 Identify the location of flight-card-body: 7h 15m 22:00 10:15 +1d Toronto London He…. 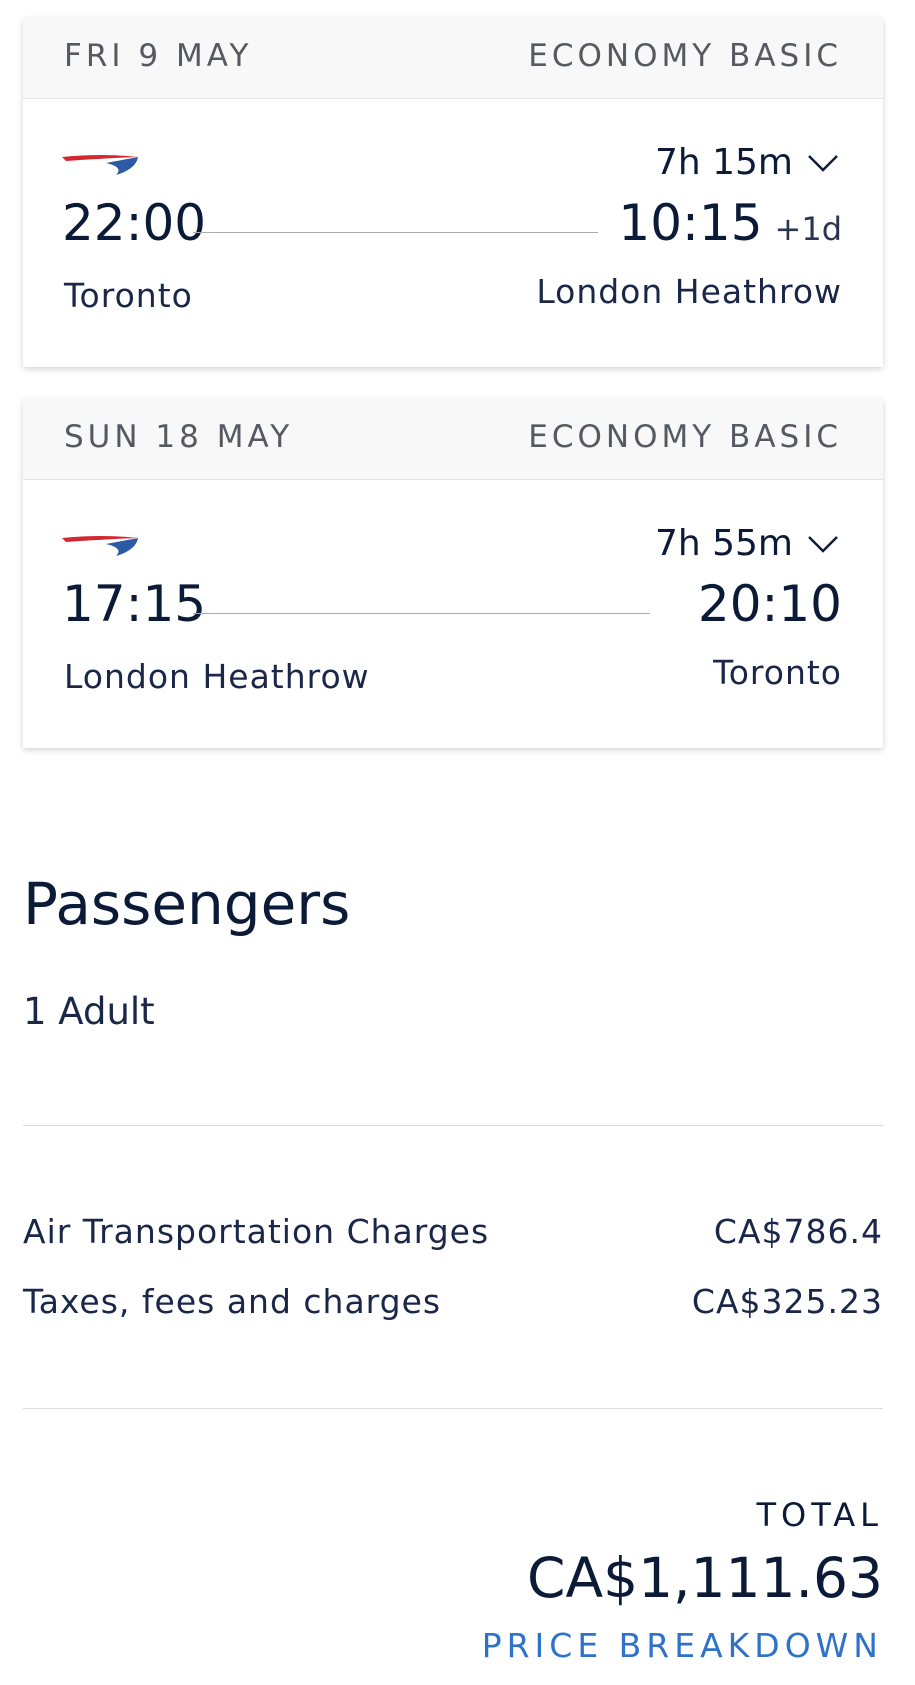
(453, 233).